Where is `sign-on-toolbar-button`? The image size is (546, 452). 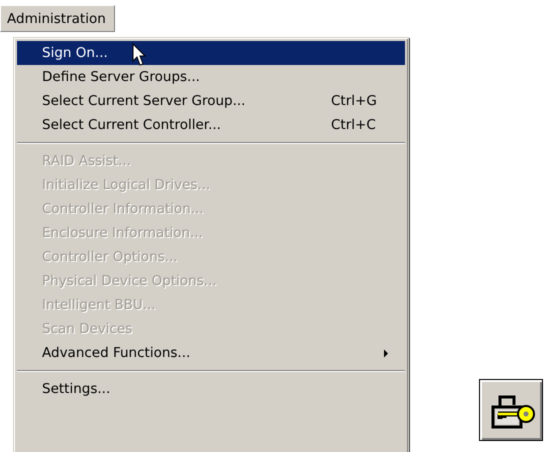
sign-on-toolbar-button is located at coordinates (511, 410).